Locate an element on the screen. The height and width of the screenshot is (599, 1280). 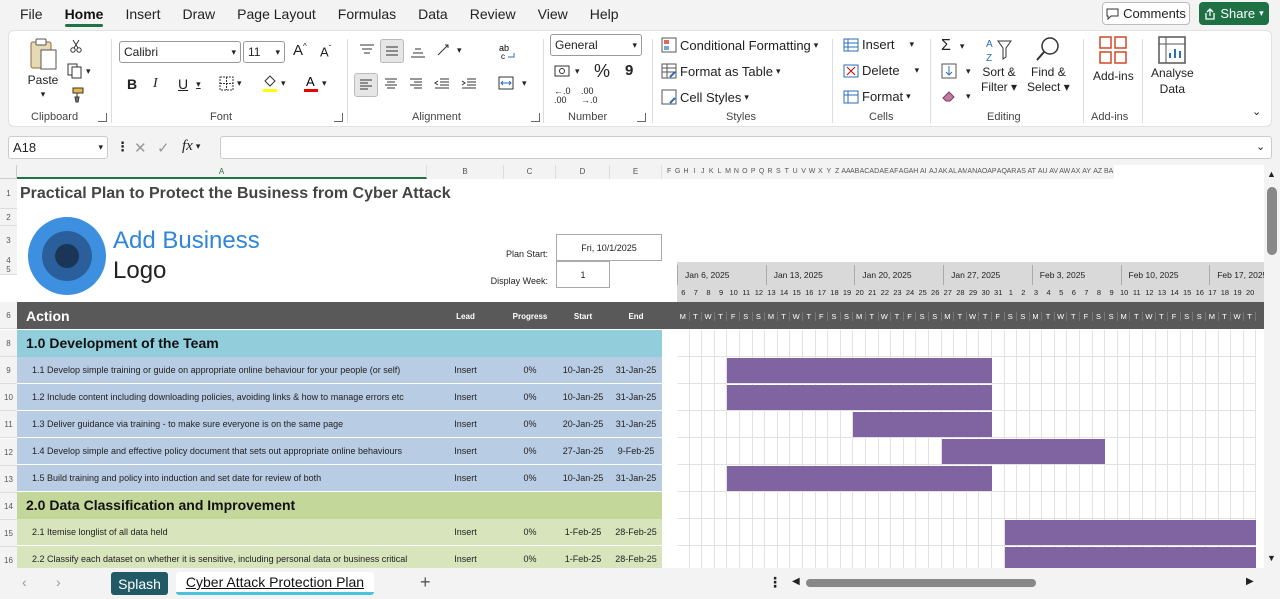
row-header: 1 is located at coordinates (8, 194).